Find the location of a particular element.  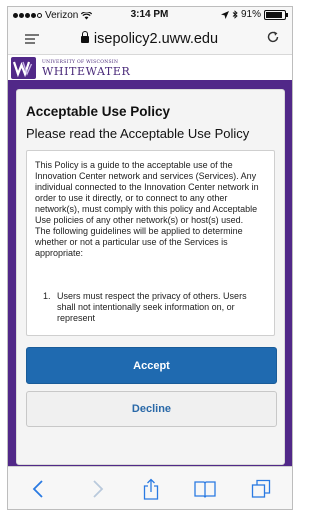

status-bar: Verizon 3:14 PM 91% is located at coordinates (149, 15).